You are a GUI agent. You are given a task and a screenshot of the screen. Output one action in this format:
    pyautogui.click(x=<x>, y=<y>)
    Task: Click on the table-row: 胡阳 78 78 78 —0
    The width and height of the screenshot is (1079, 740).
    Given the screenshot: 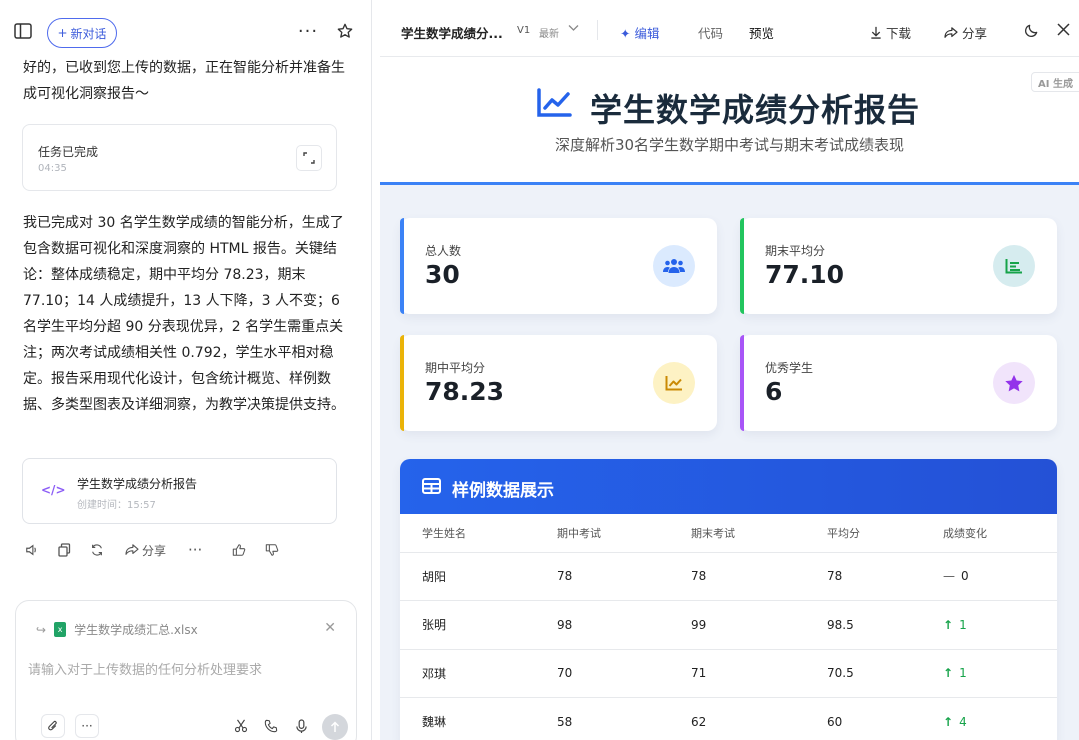 What is the action you would take?
    pyautogui.click(x=728, y=576)
    